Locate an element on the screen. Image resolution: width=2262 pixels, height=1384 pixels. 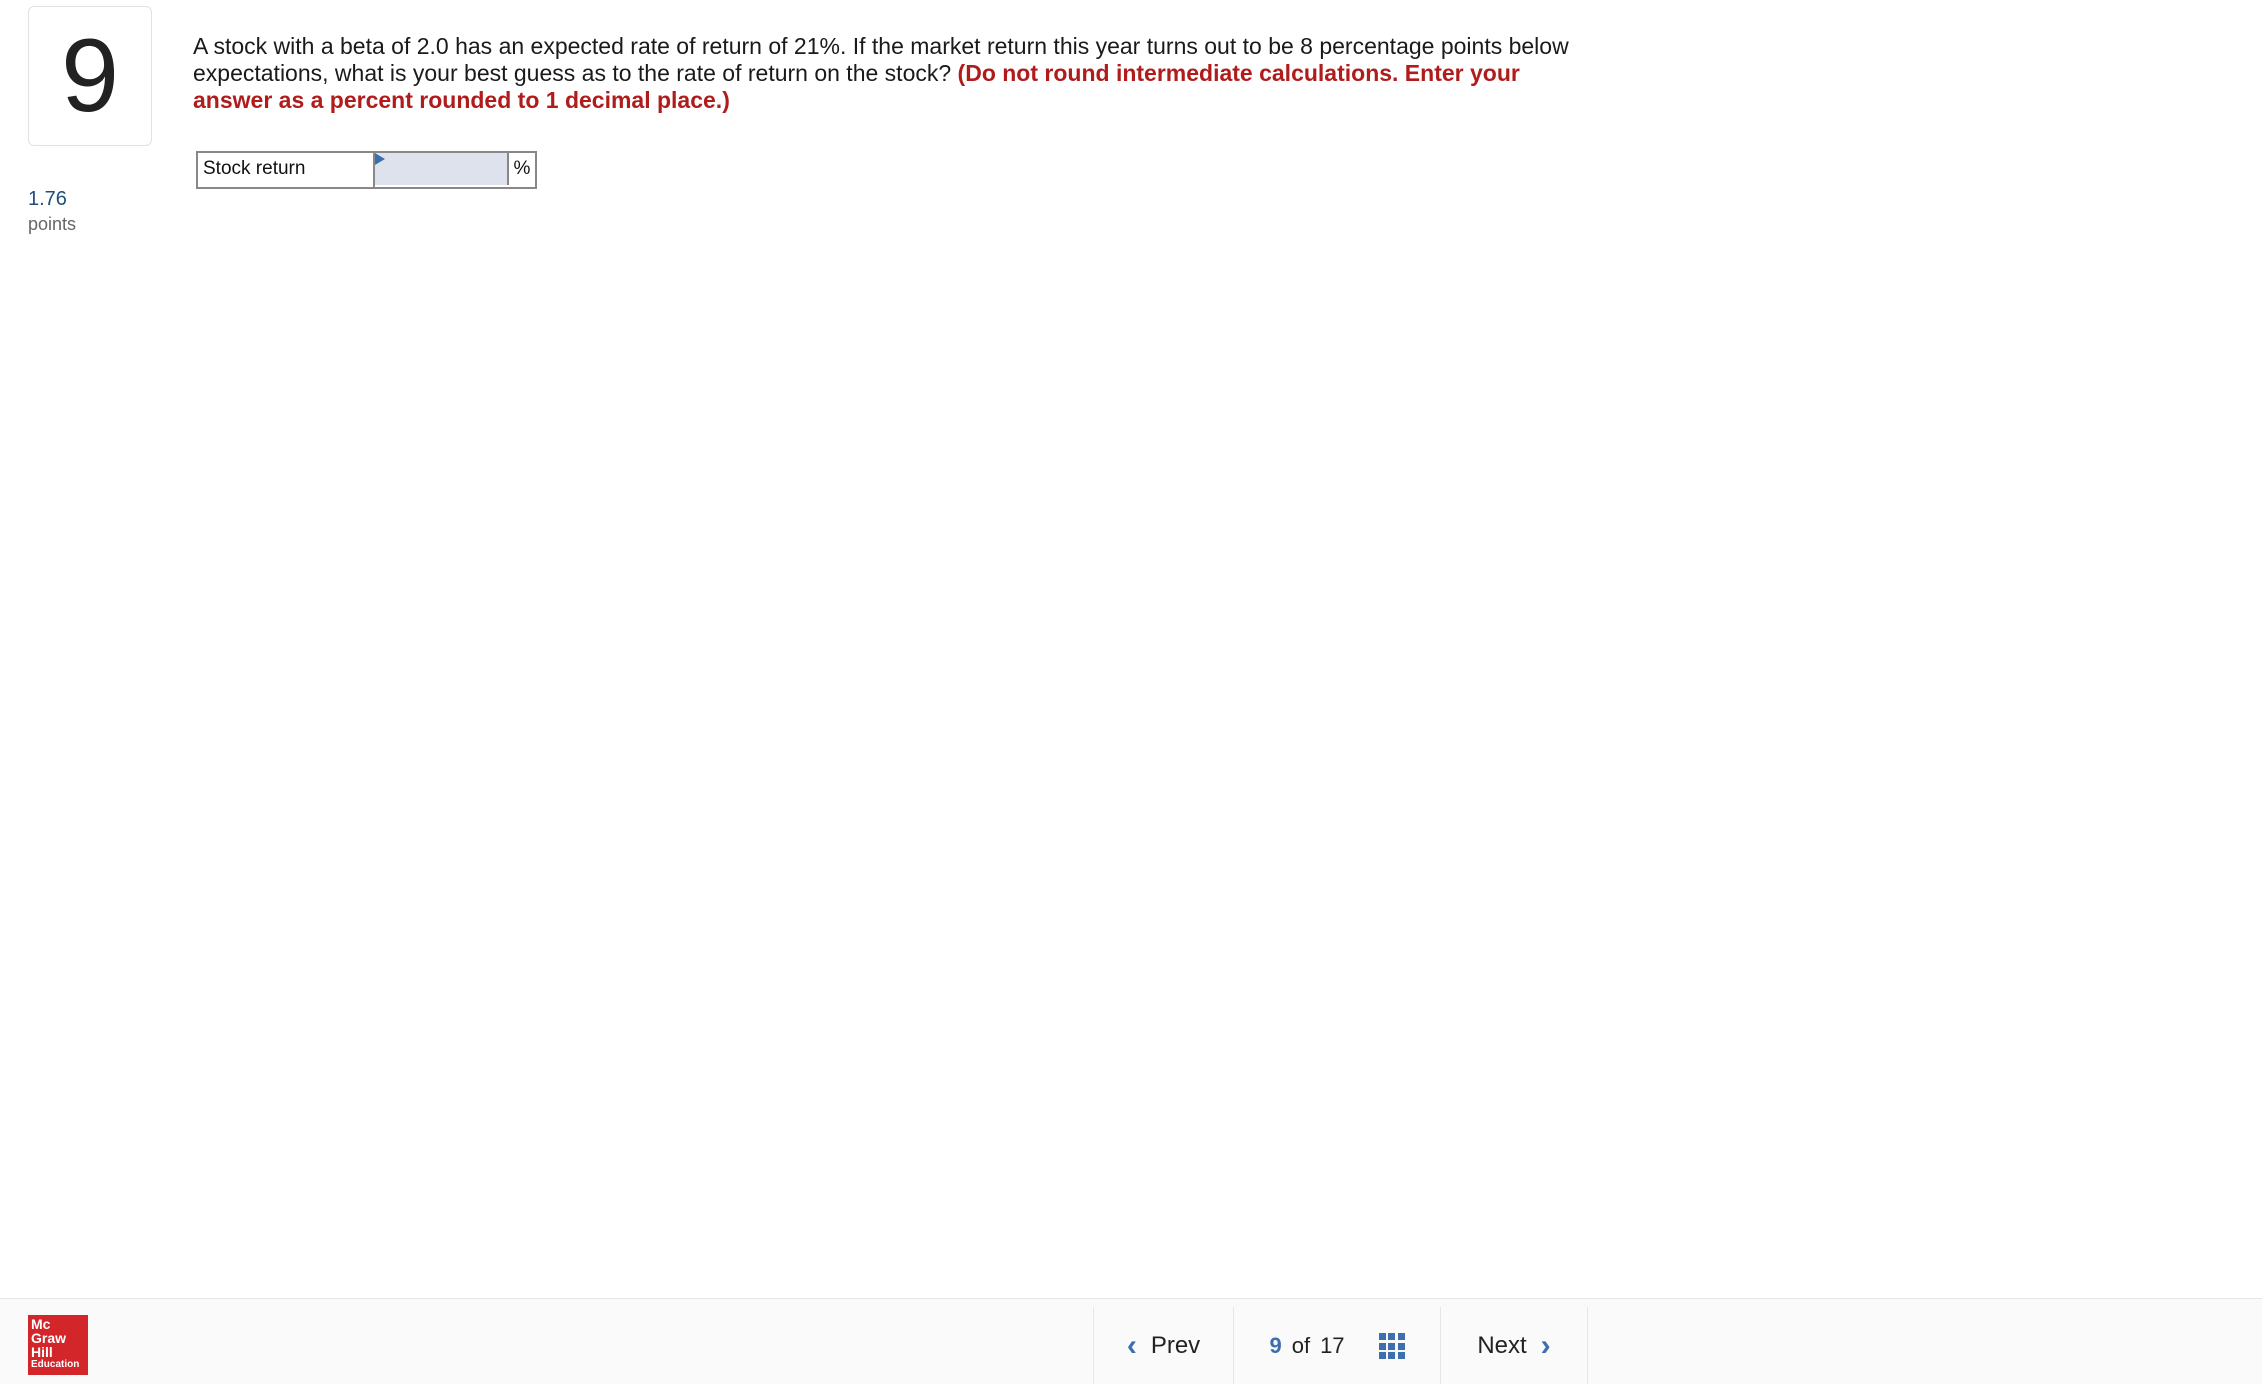
answer-unit: % is located at coordinates (522, 168).